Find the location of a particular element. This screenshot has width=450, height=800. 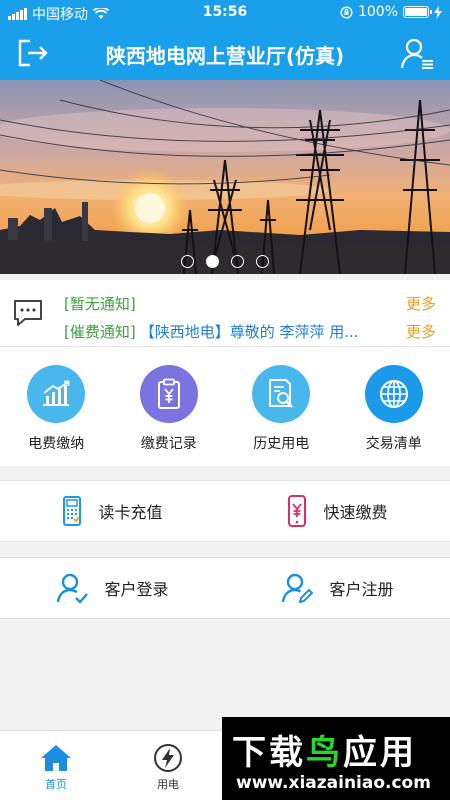

lightning-icon is located at coordinates (168, 758).